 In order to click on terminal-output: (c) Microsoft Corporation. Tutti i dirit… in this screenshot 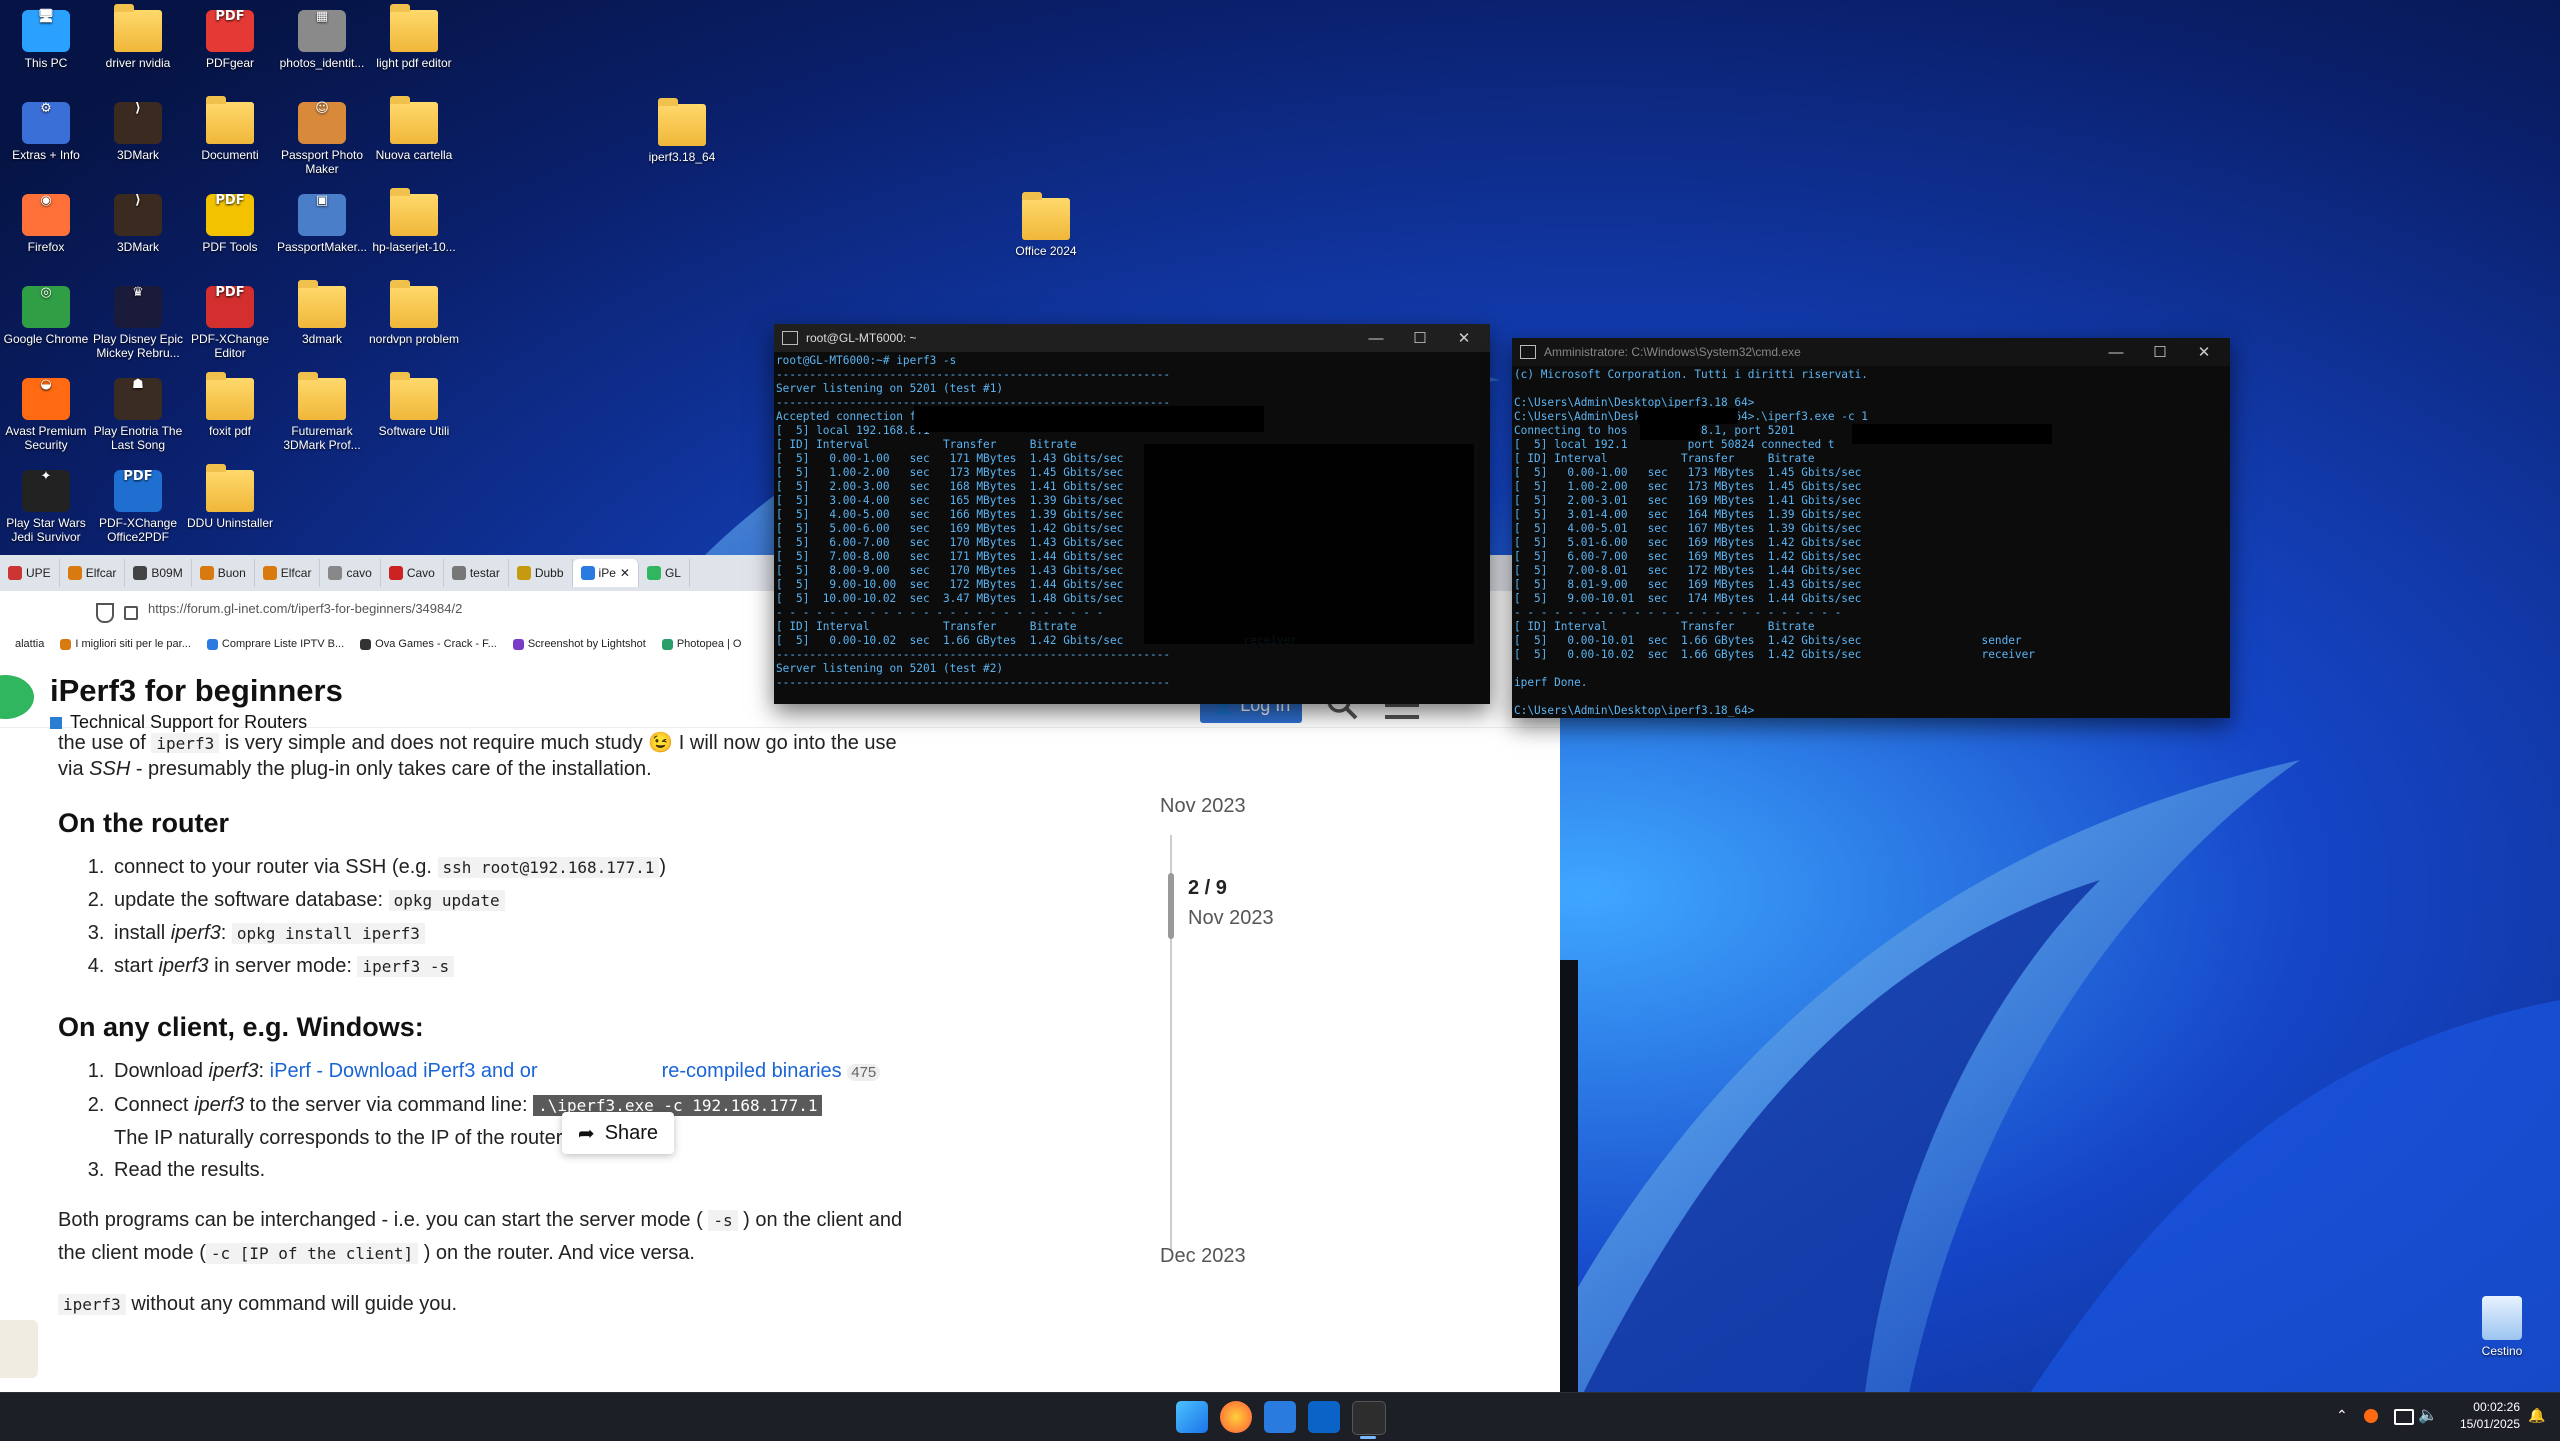, I will do `click(1871, 542)`.